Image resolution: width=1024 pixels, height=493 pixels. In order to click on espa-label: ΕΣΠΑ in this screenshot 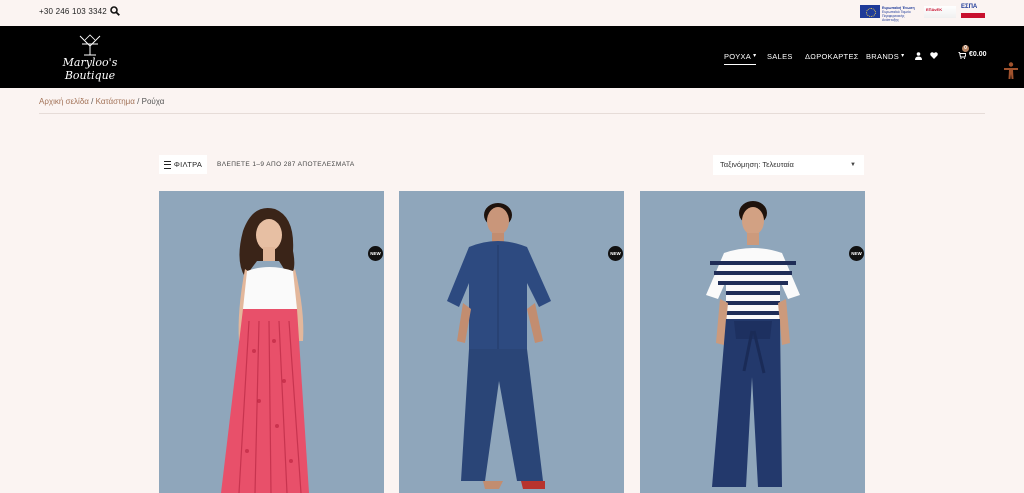, I will do `click(969, 7)`.